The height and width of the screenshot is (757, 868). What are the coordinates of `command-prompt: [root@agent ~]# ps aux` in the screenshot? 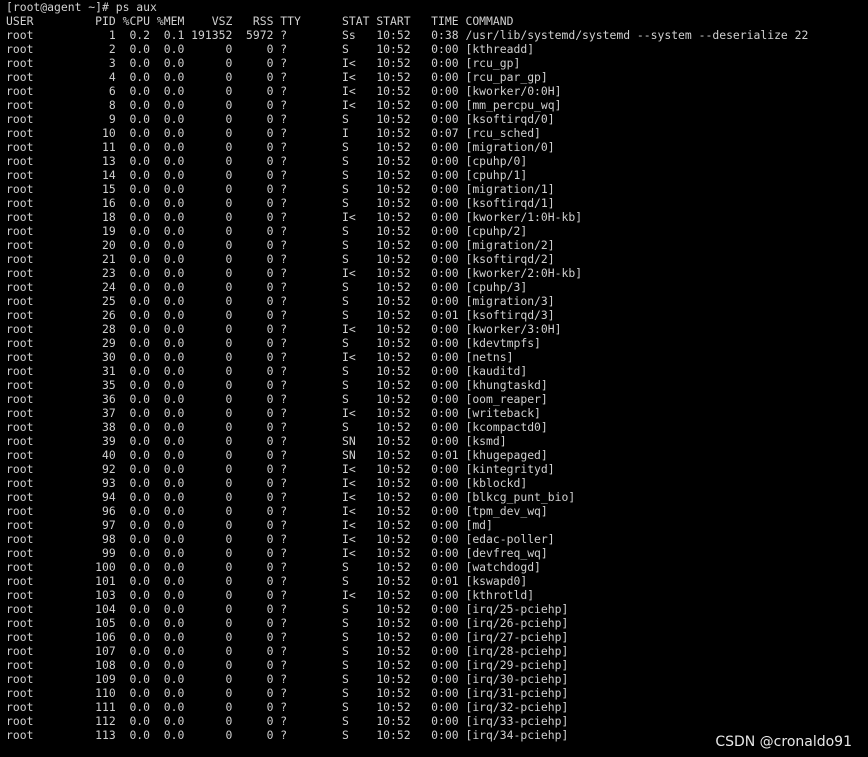 It's located at (81, 7).